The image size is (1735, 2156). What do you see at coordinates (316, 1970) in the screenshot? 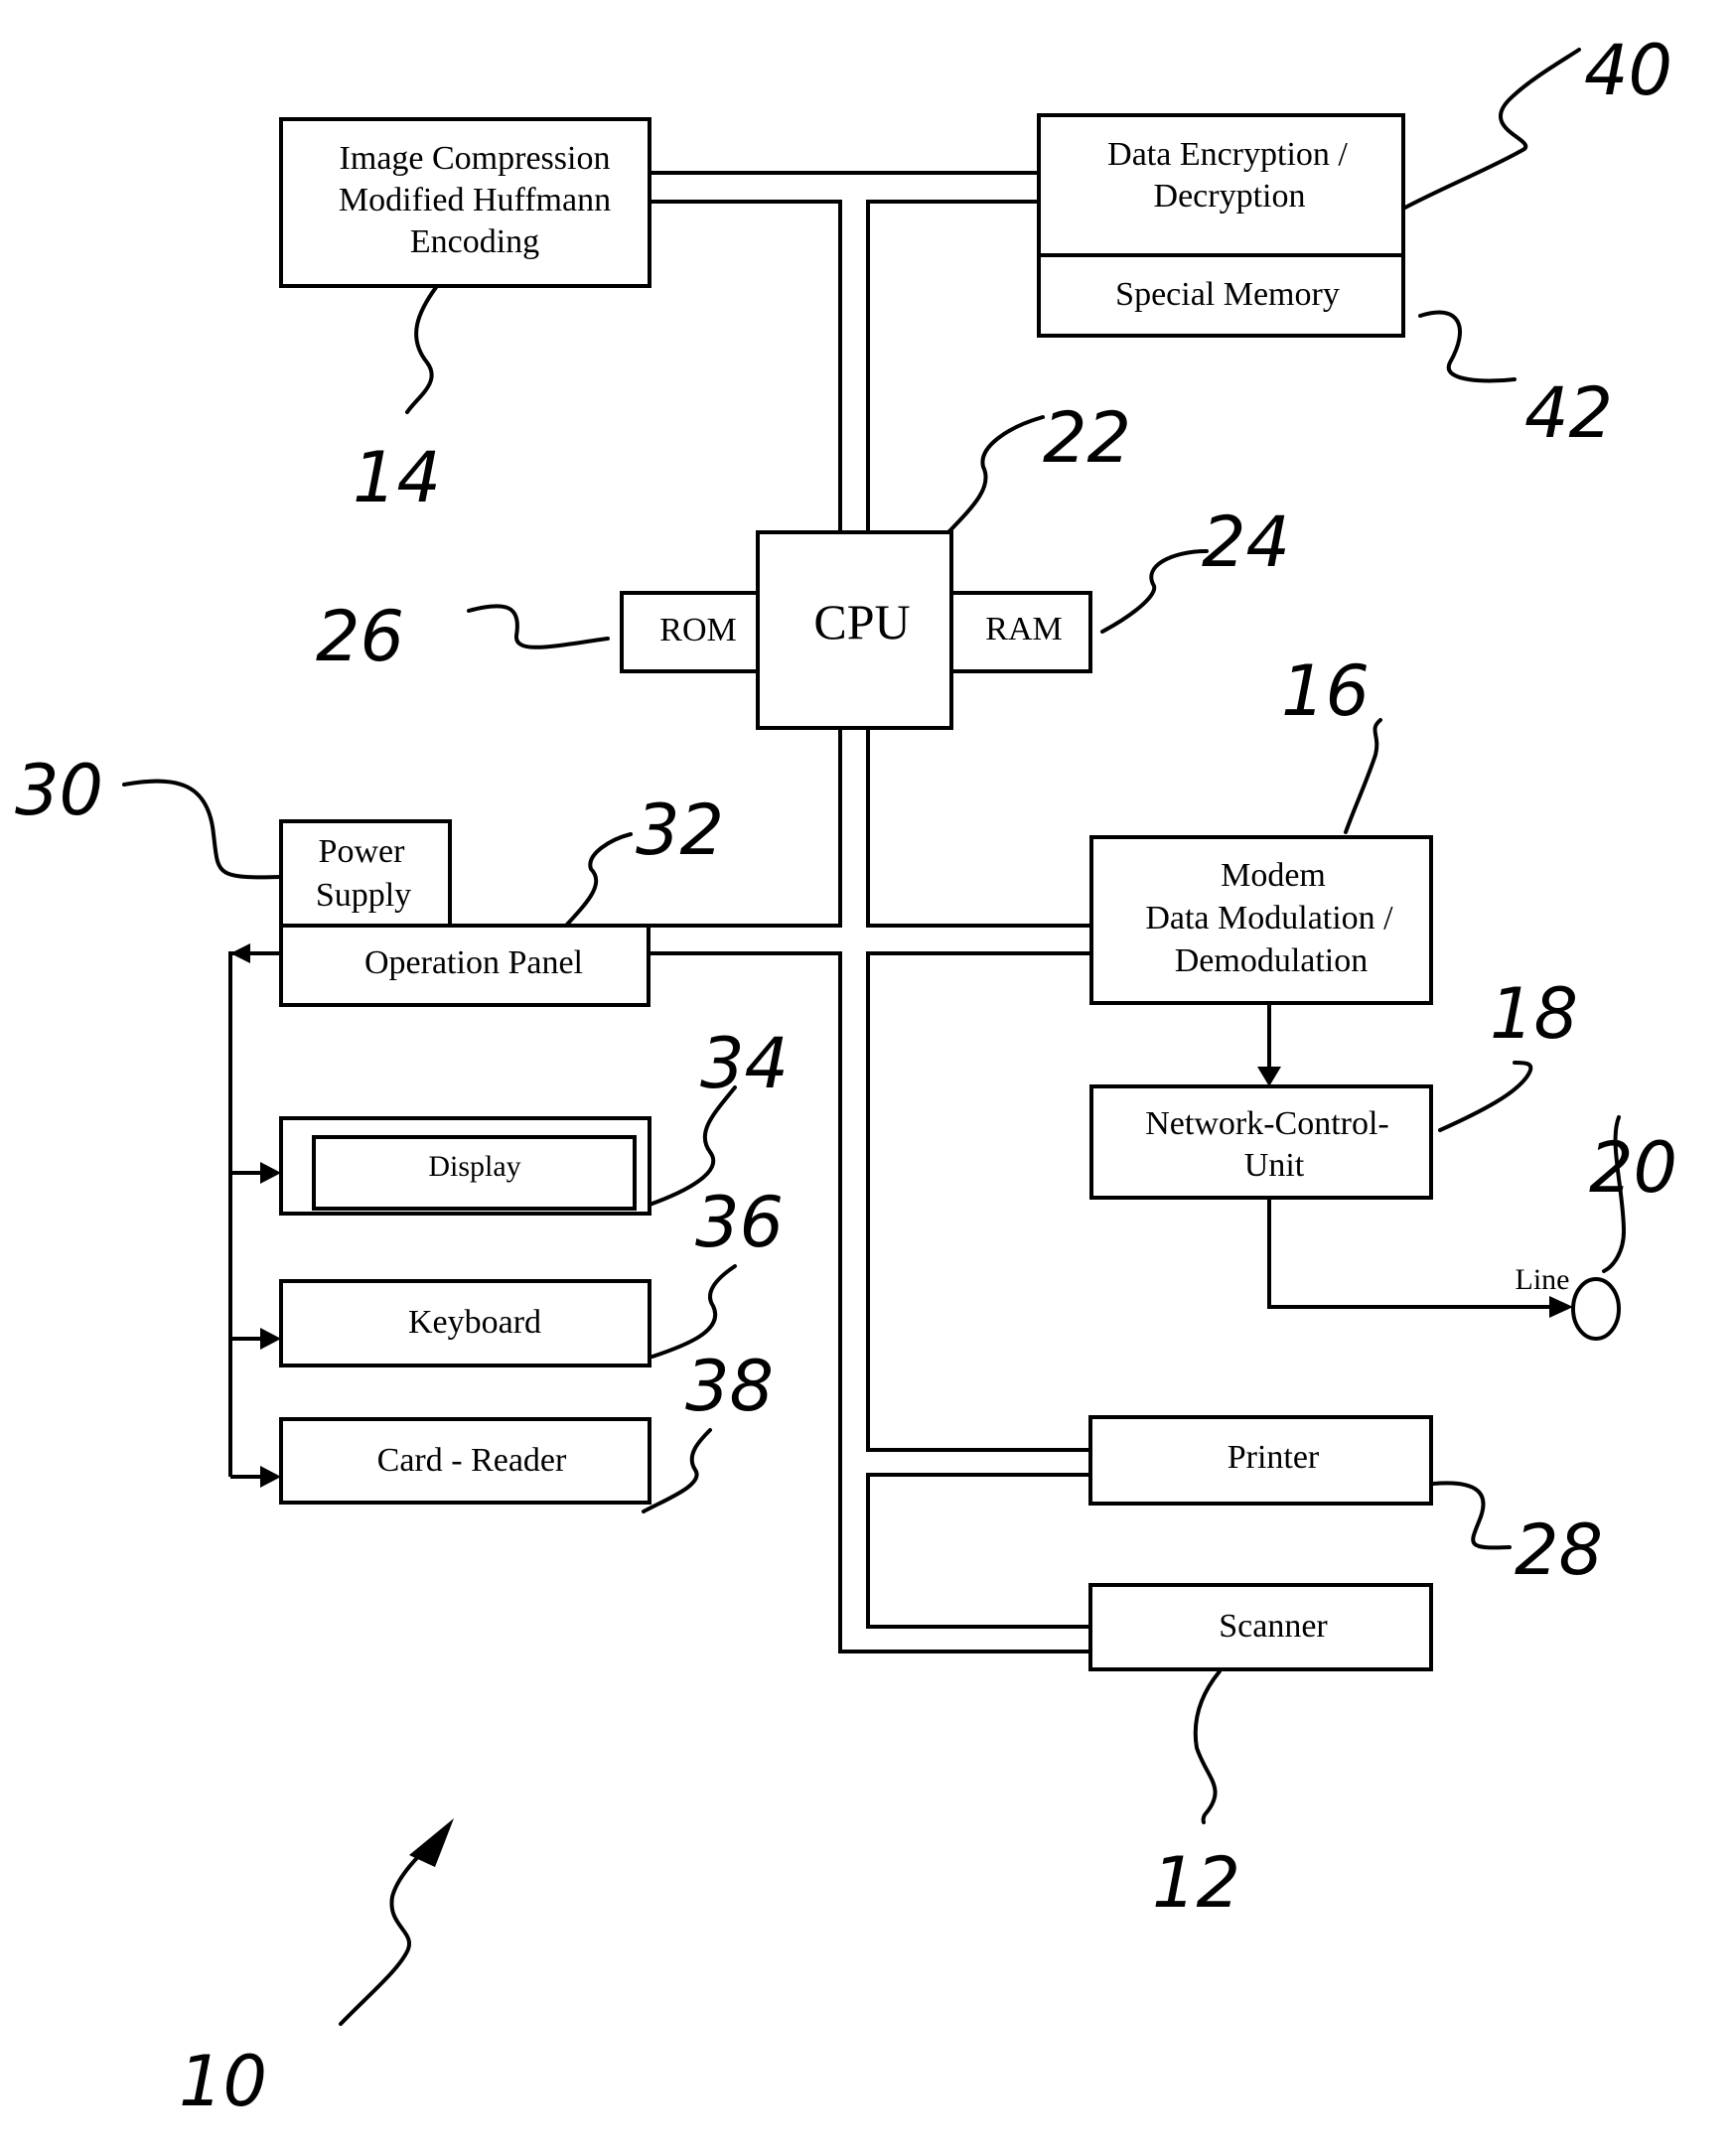
I see `ref-10: 10` at bounding box center [316, 1970].